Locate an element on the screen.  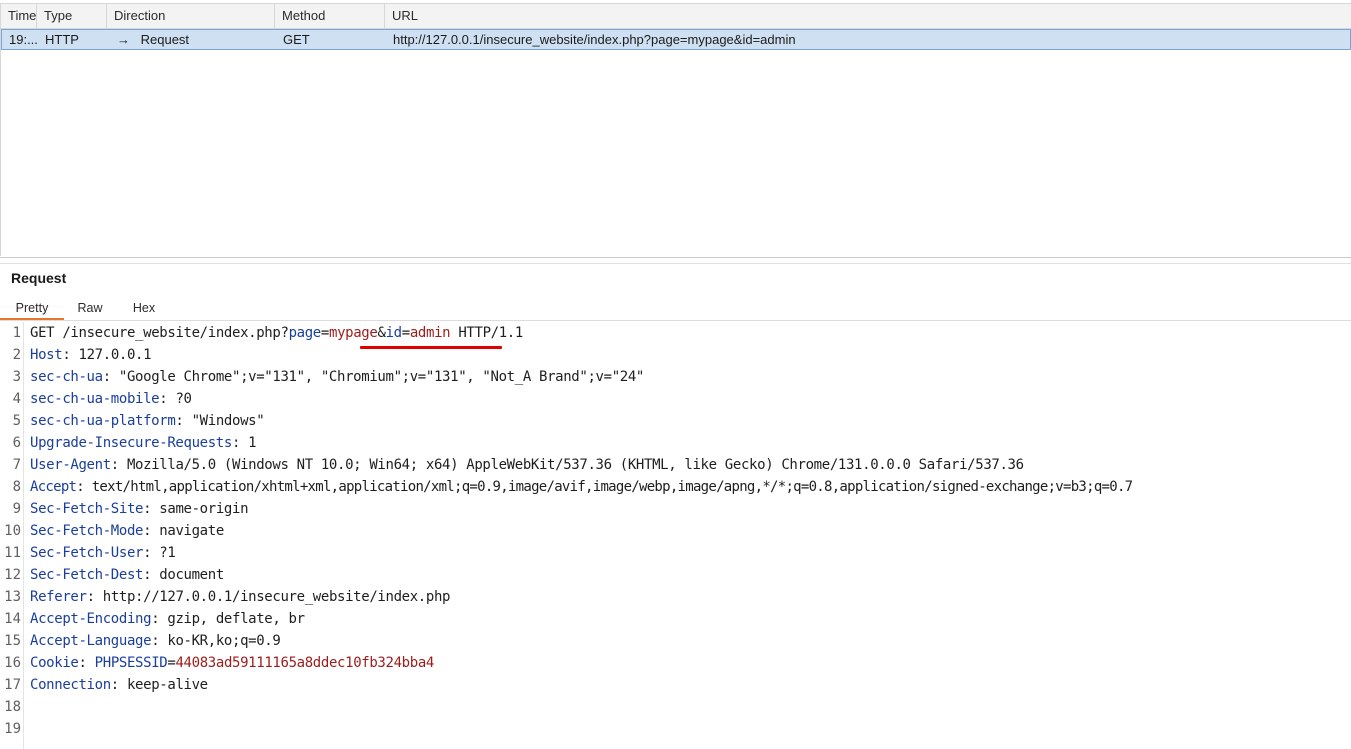
line-number: 6 is located at coordinates (16, 443).